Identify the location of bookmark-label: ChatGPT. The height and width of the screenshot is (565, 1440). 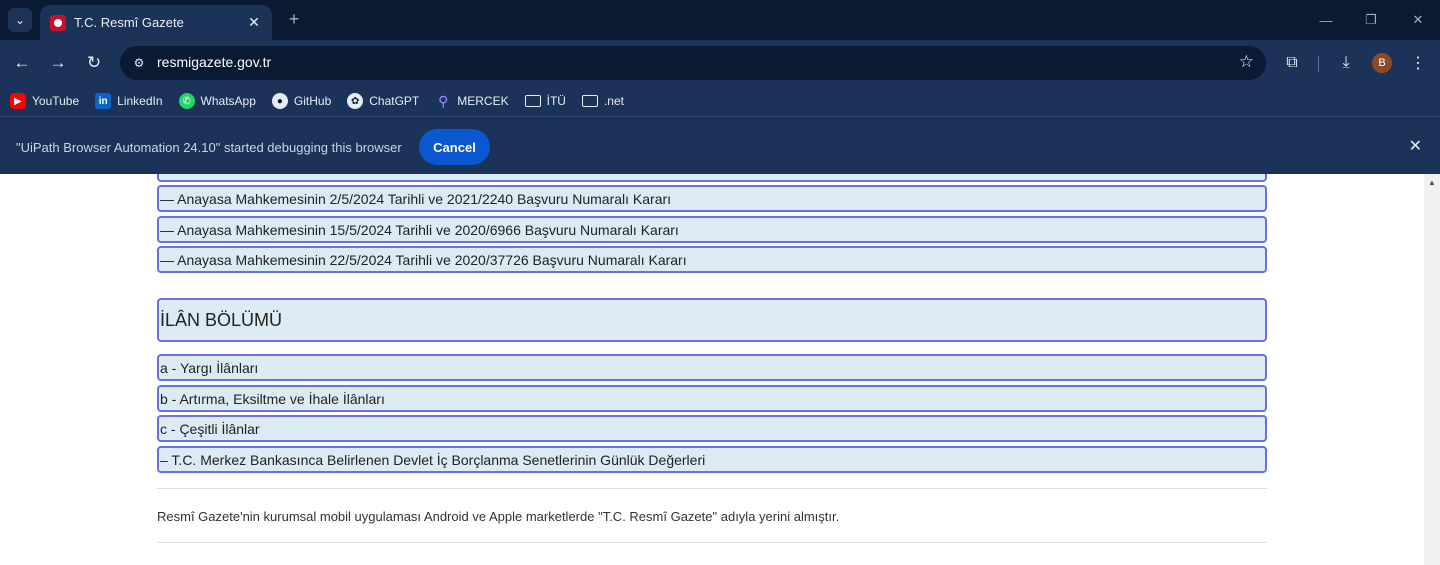
(394, 101).